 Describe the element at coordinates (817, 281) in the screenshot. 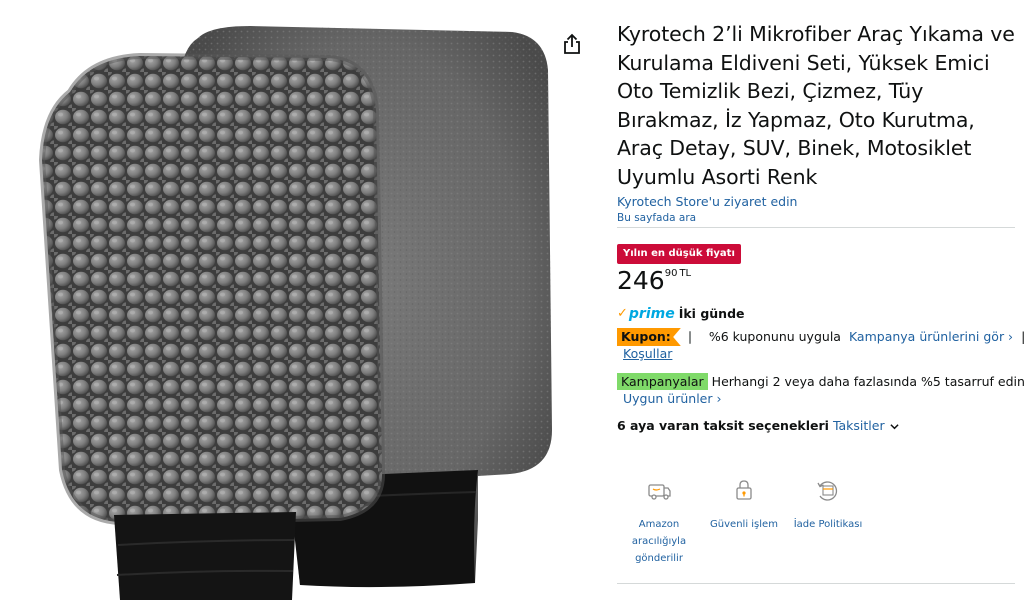

I see `price: 24690 TL` at that location.